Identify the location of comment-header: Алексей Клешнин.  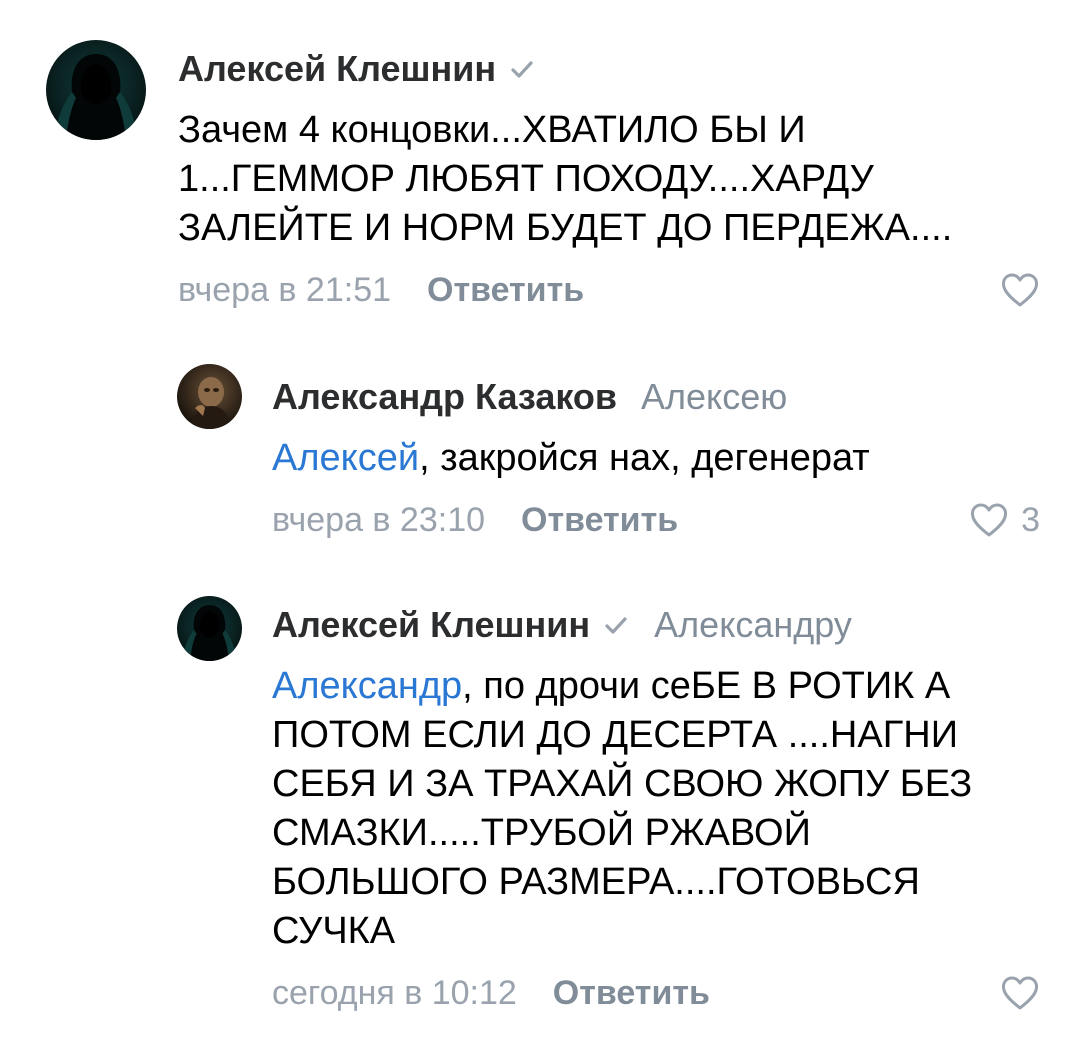
(609, 69).